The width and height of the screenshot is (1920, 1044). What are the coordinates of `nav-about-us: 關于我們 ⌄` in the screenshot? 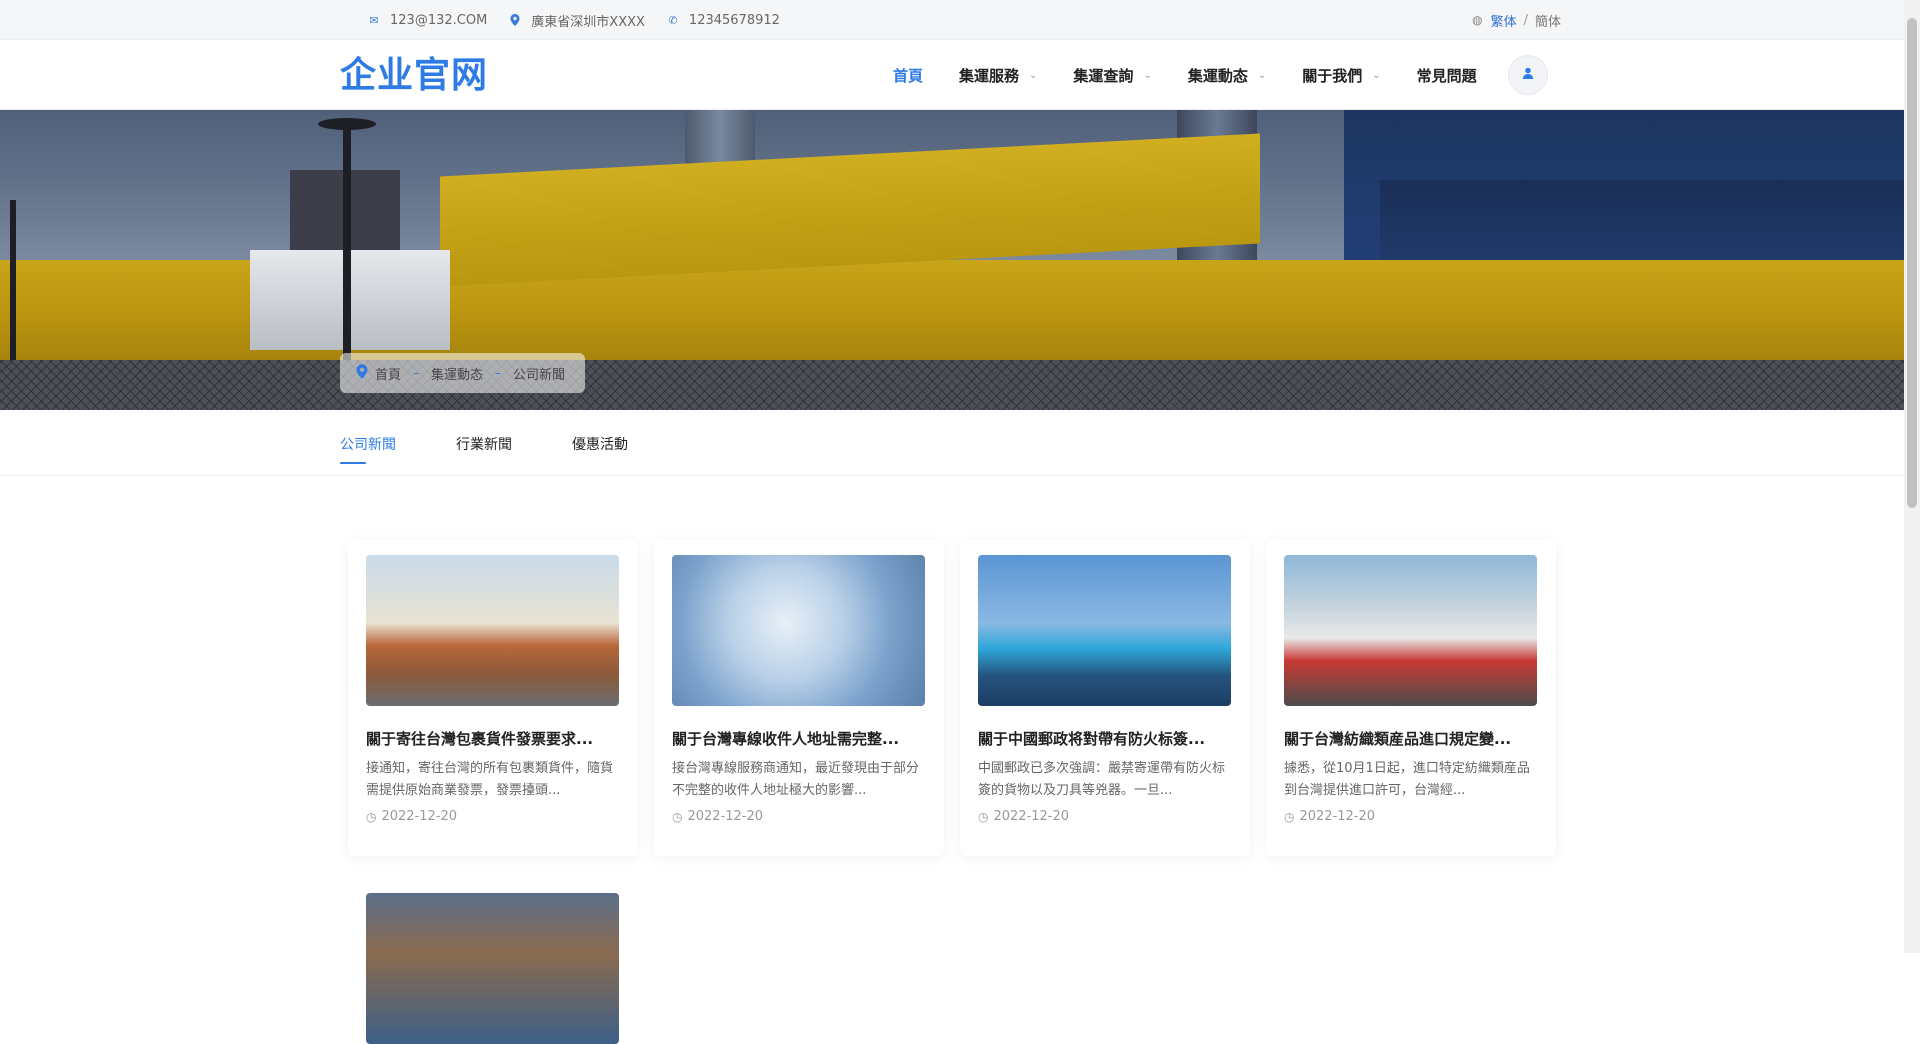 It's located at (1341, 75).